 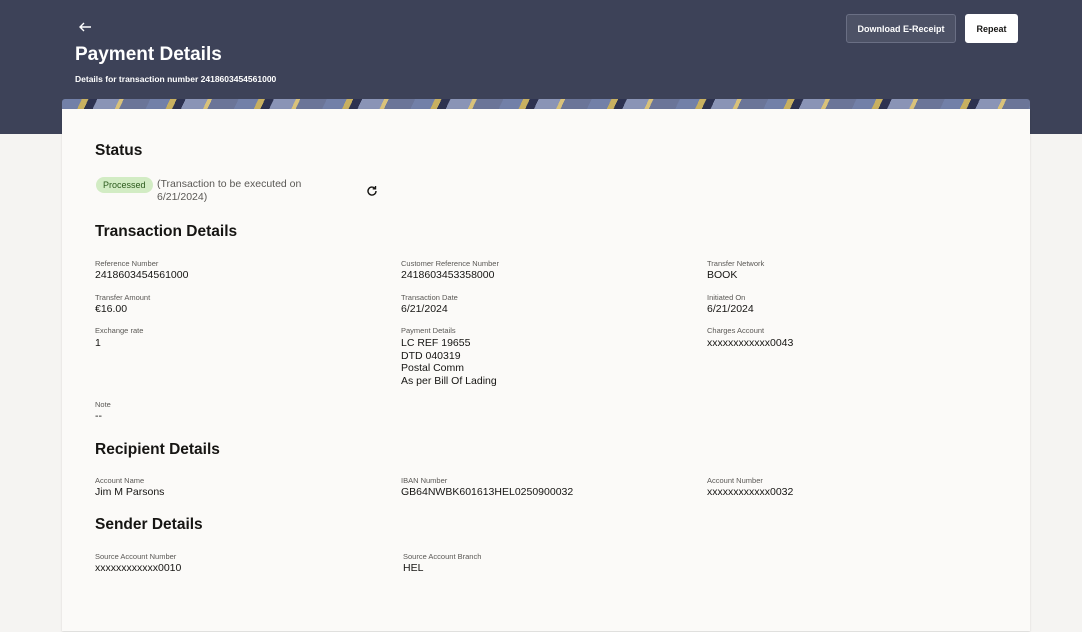 I want to click on source-account-number-label: Source Account Number, so click(x=136, y=556).